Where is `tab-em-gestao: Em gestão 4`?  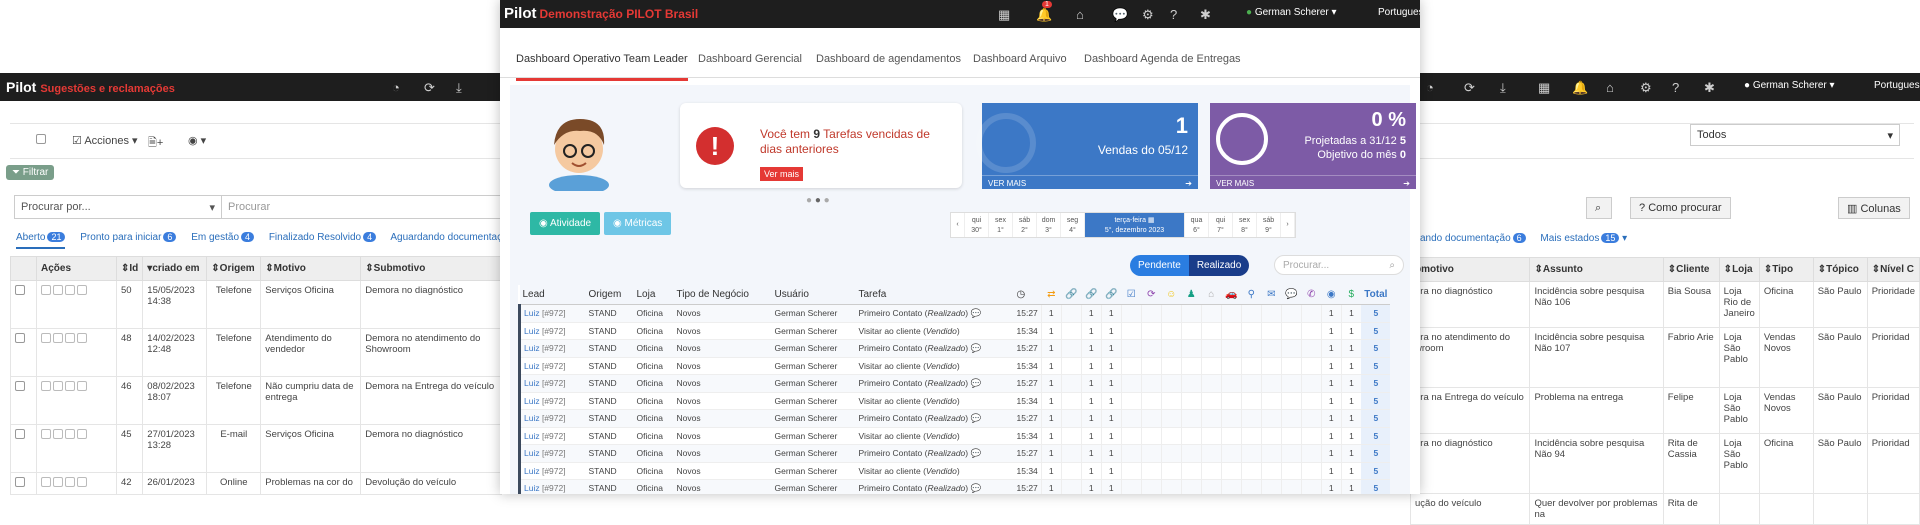 tab-em-gestao: Em gestão 4 is located at coordinates (223, 237).